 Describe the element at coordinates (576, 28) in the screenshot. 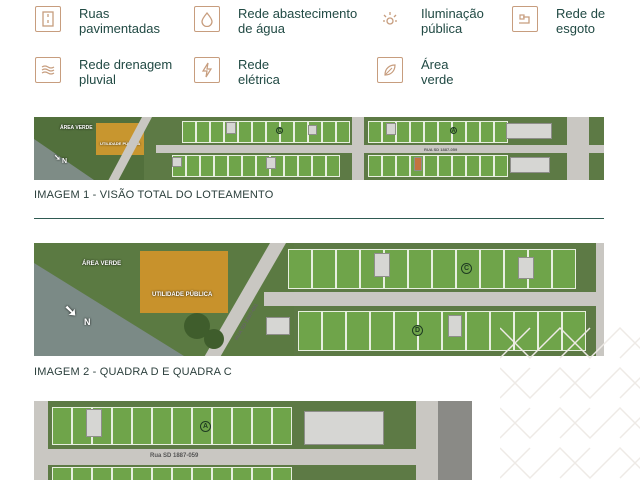

I see `feature-label: esgoto` at that location.